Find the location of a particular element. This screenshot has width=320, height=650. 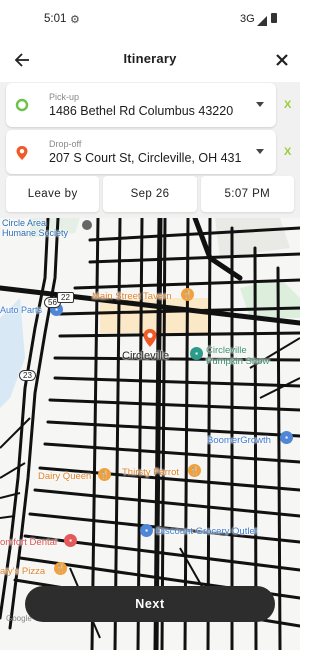

page-title: Itinerary is located at coordinates (150, 58).